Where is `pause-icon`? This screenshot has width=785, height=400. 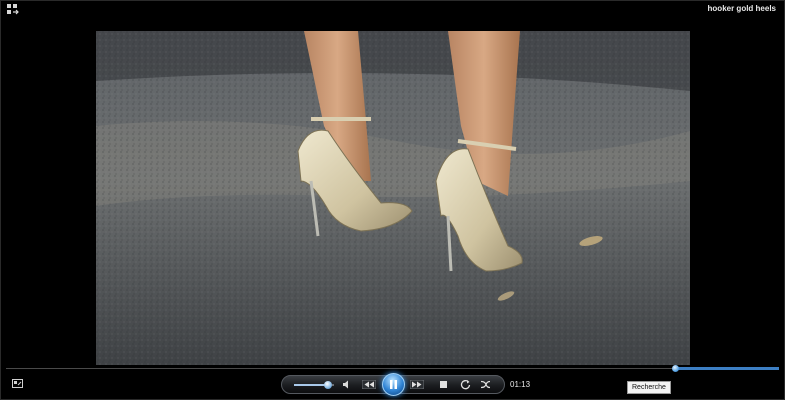
pause-icon is located at coordinates (393, 384).